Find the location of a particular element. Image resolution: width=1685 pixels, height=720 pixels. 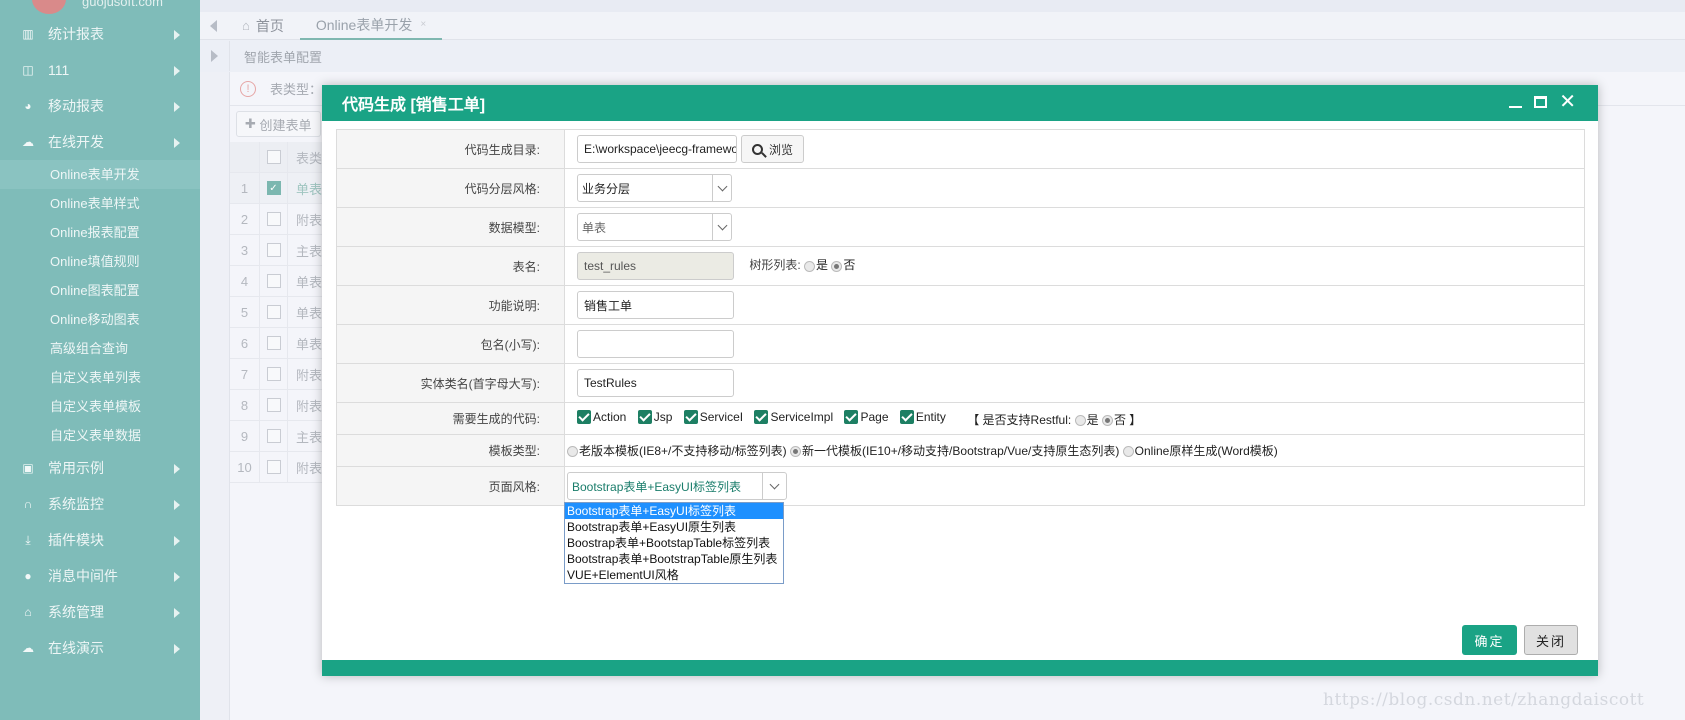

select-all-checkbox is located at coordinates (273, 157).